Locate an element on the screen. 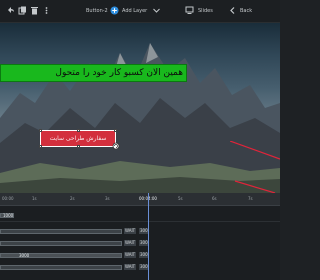 The width and height of the screenshot is (320, 280). guide-line-icon is located at coordinates (255, 167).